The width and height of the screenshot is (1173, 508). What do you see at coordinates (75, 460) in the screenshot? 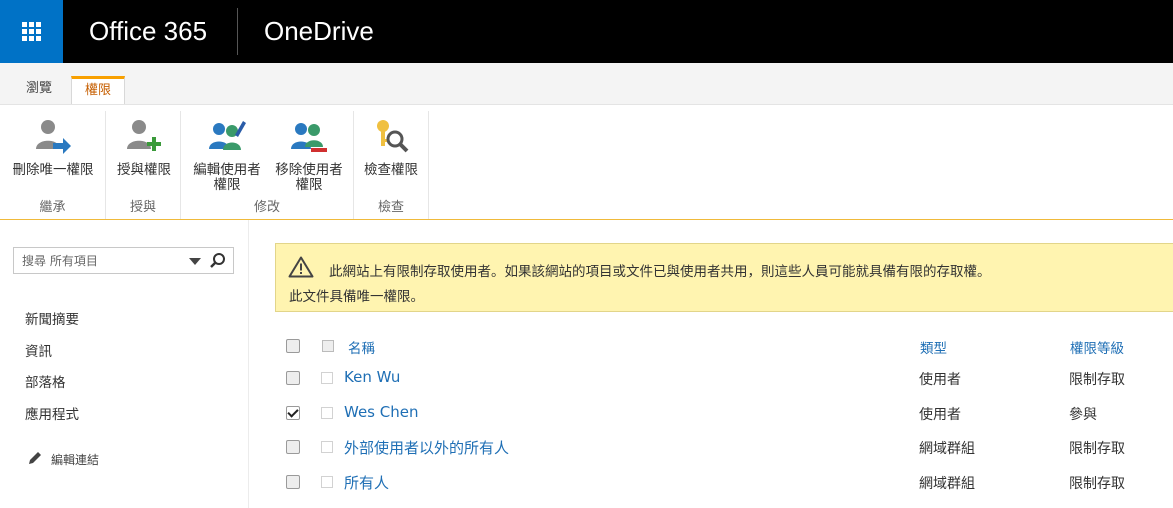
I see `edit-links-label: 編輯連結` at bounding box center [75, 460].